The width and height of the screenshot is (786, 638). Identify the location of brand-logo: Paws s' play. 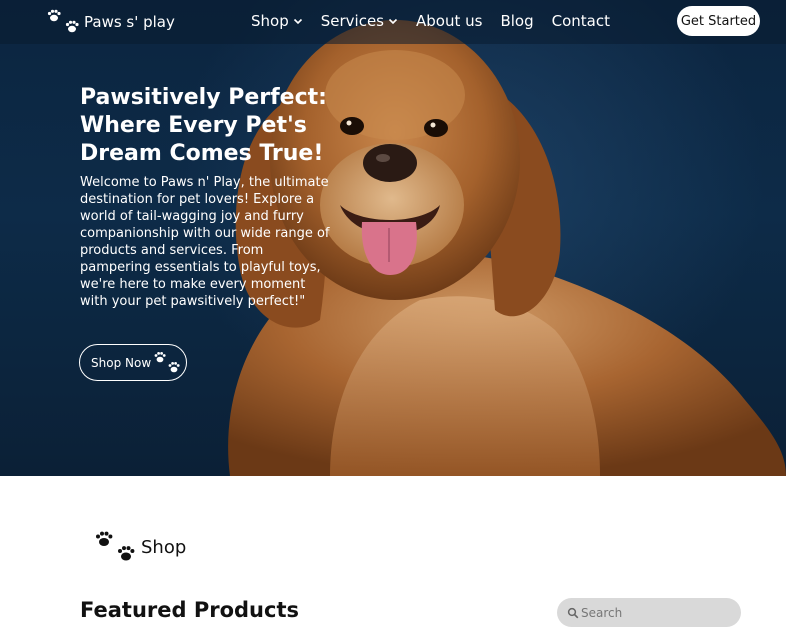
(110, 22).